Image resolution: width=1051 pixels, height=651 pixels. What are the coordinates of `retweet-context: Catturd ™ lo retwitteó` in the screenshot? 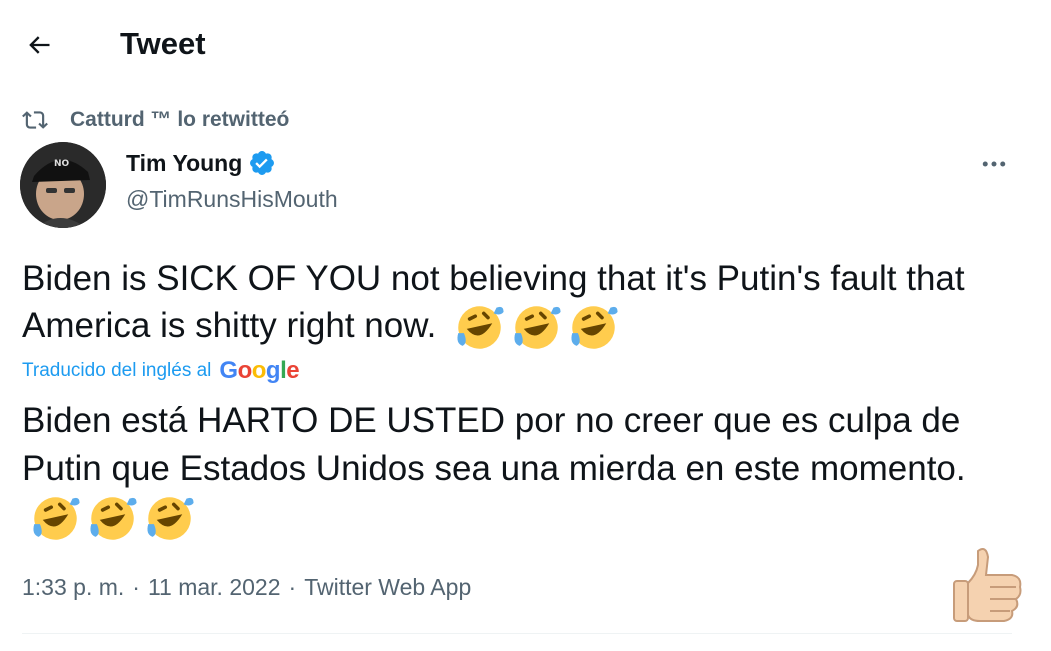 It's located at (155, 120).